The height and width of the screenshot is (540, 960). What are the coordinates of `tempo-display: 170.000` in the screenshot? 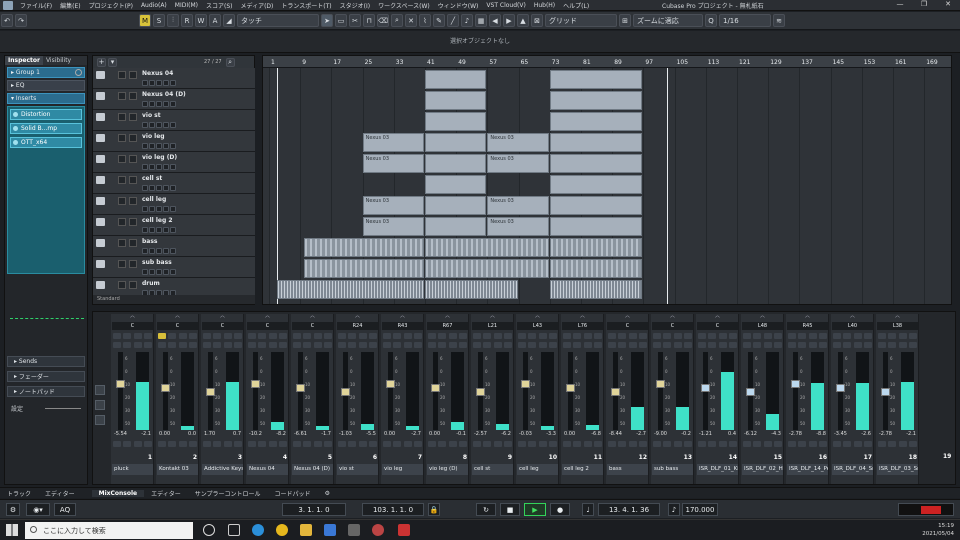 It's located at (700, 509).